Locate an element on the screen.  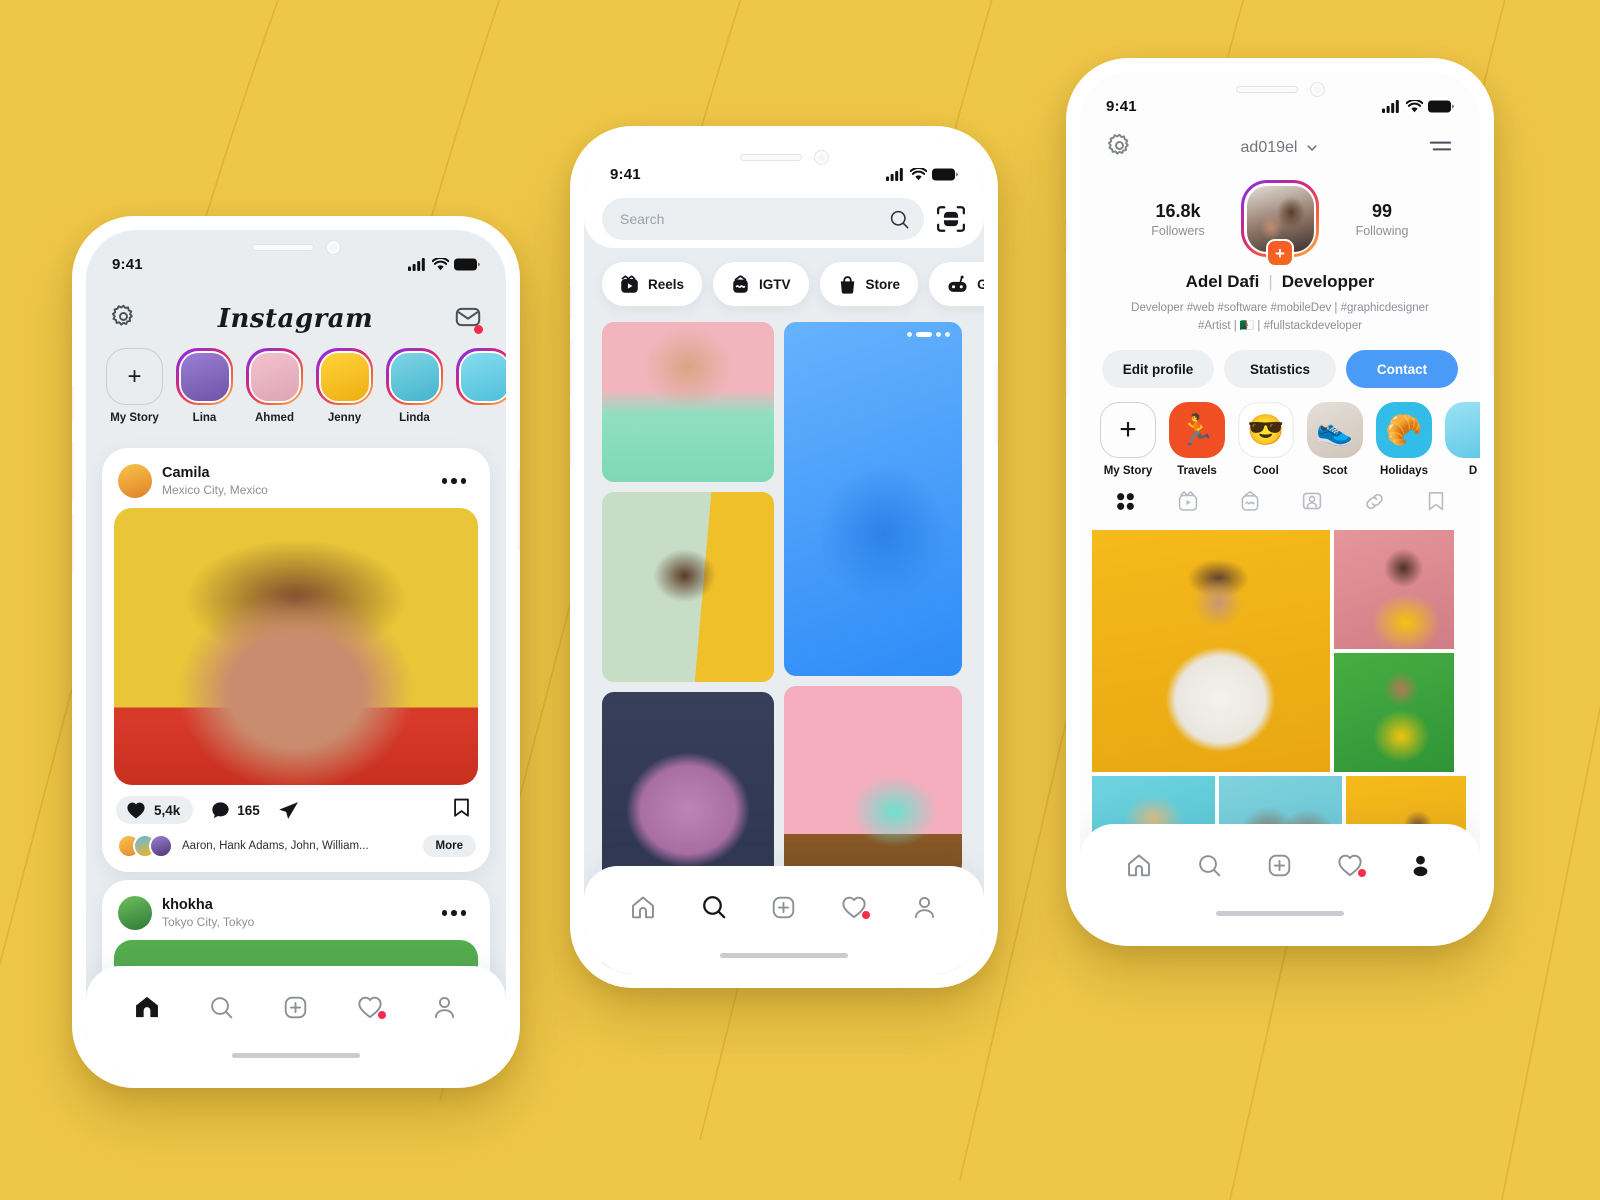
profile-avatar: + is located at coordinates (1280, 223).